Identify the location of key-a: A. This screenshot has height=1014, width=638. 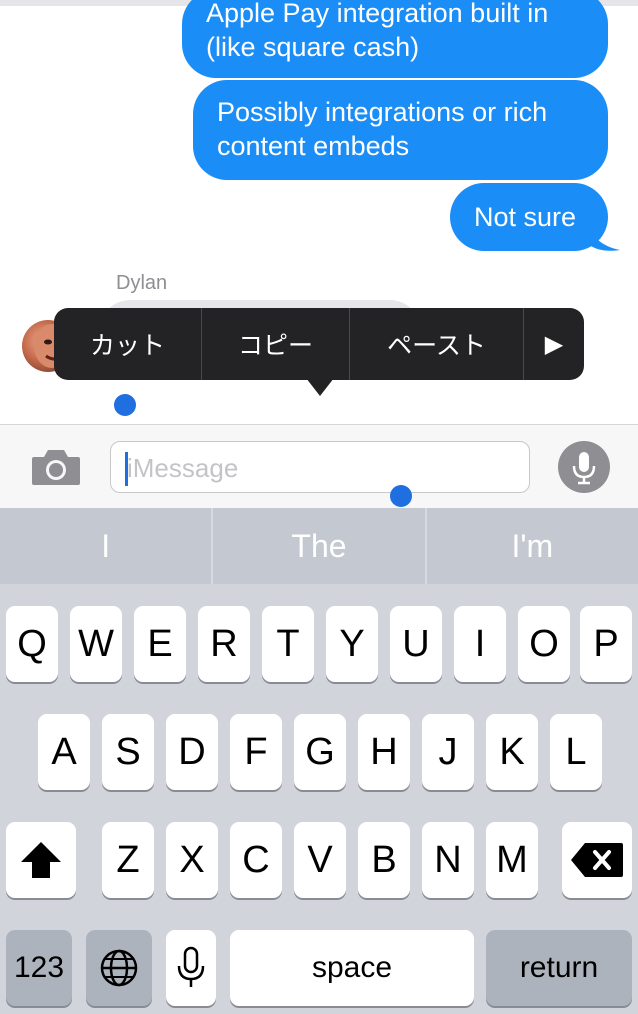
(64, 752).